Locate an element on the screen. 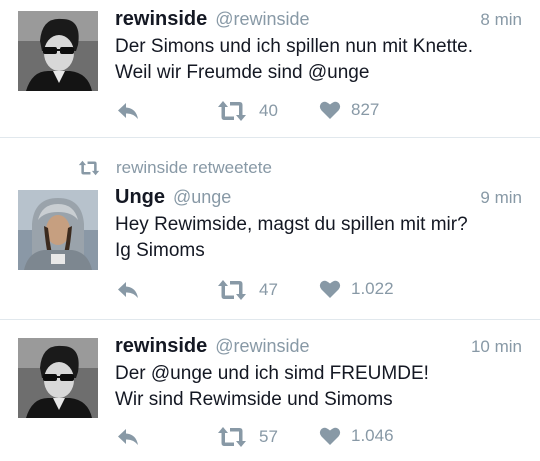 Image resolution: width=540 pixels, height=461 pixels. retweet-count: 40 is located at coordinates (268, 110).